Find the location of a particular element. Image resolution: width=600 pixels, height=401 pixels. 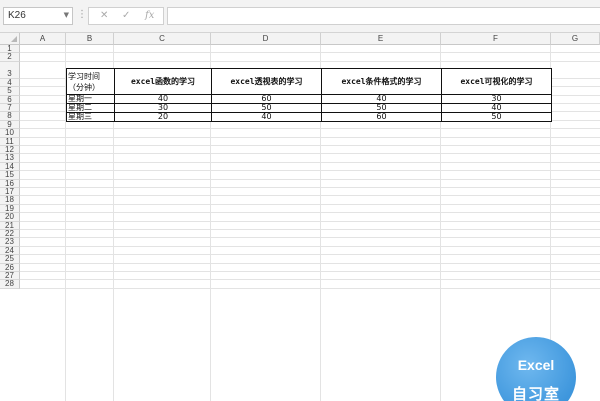

table-header-cell: excel可视化的学习 is located at coordinates (496, 81).